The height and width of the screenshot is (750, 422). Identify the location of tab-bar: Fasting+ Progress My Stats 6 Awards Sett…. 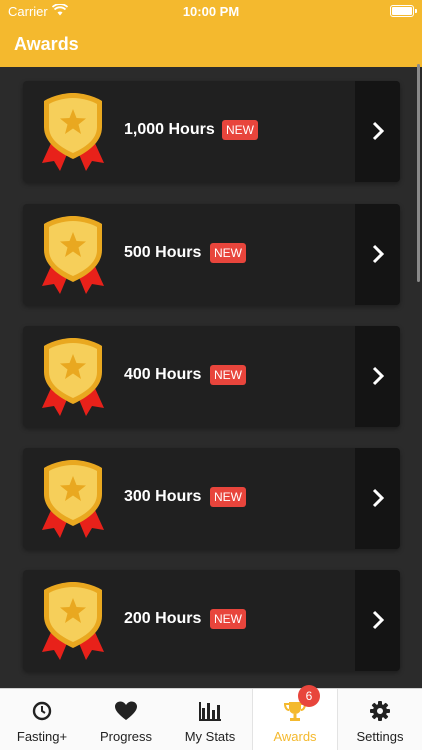
(211, 717).